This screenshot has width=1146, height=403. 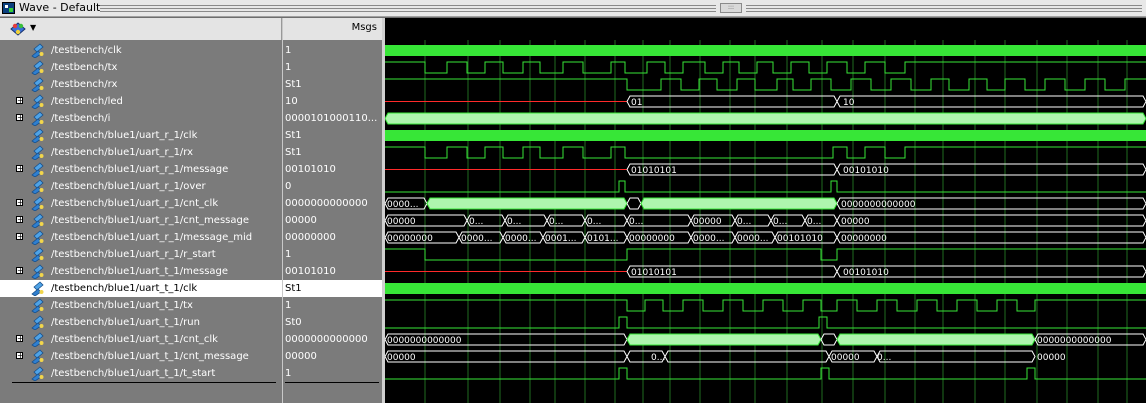 What do you see at coordinates (310, 237) in the screenshot?
I see `signal-value: 00000000` at bounding box center [310, 237].